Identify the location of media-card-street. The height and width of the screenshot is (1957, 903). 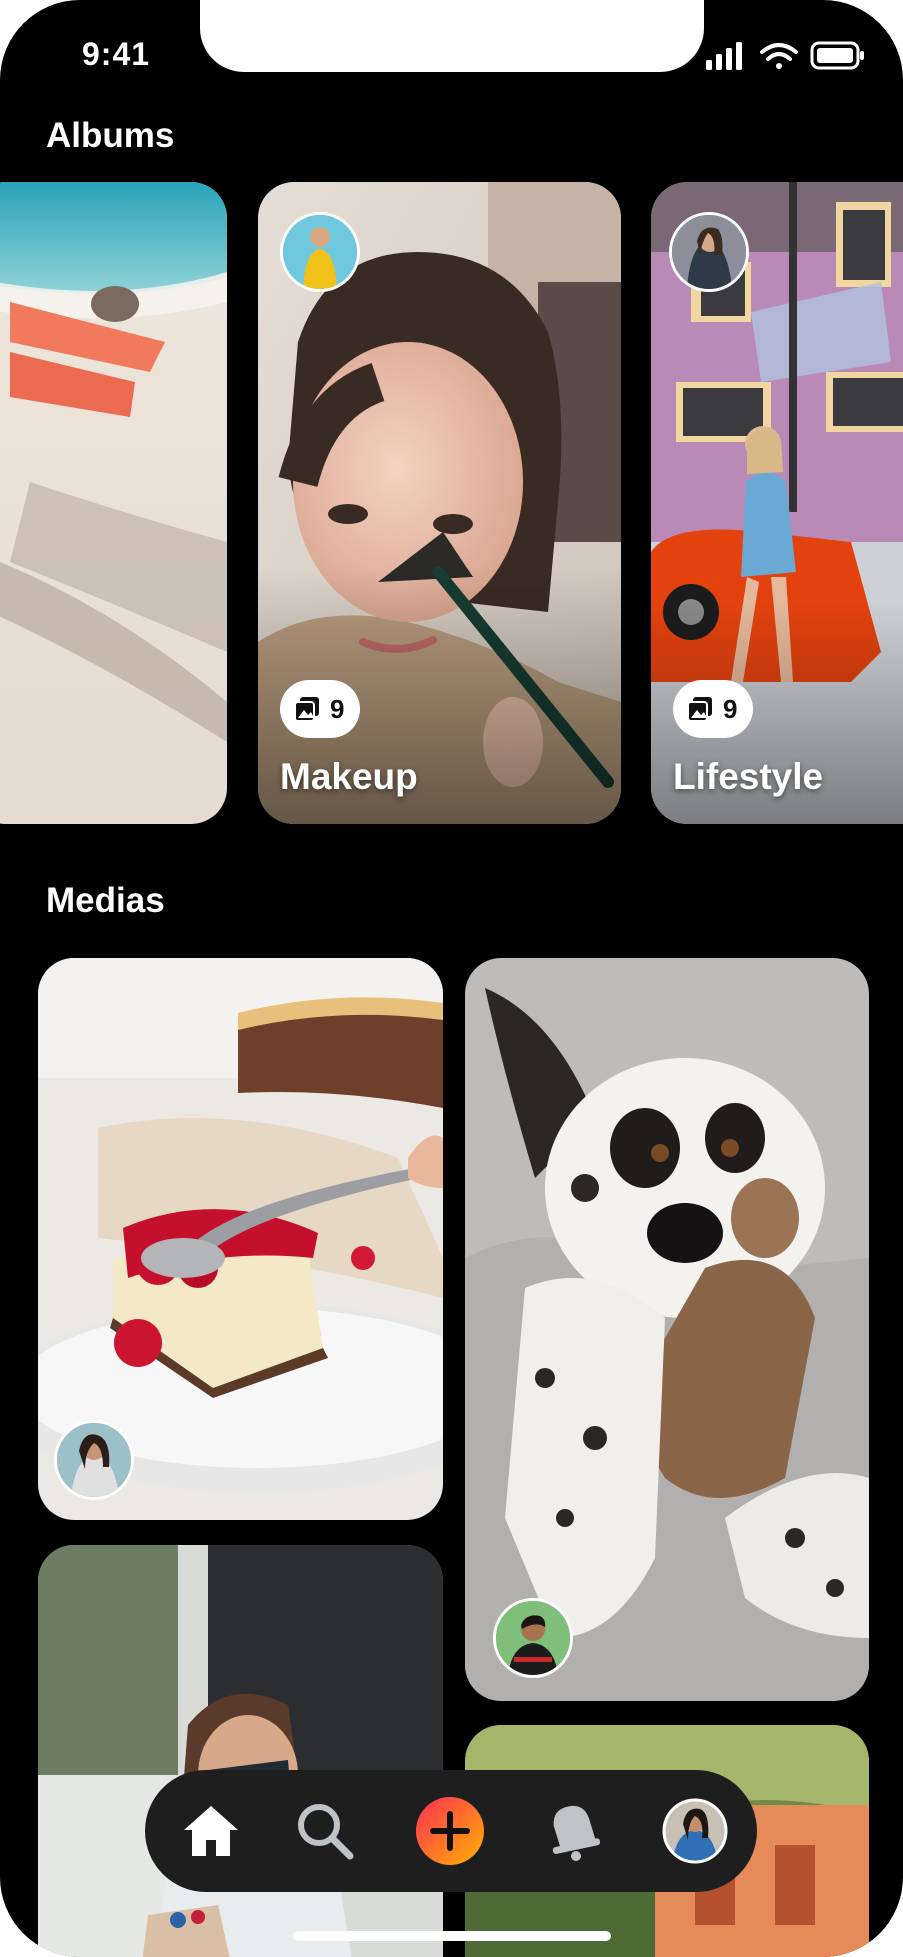
(240, 1751).